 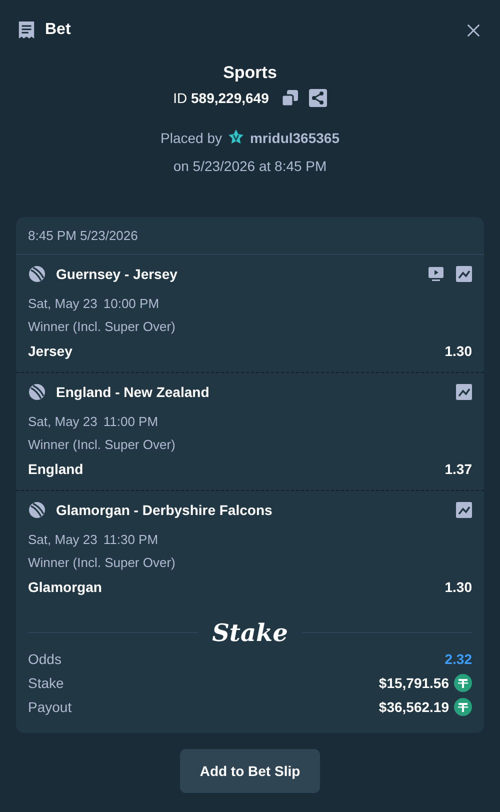 I want to click on add-to-bet-slip-button: Add to Bet Slip, so click(x=250, y=771).